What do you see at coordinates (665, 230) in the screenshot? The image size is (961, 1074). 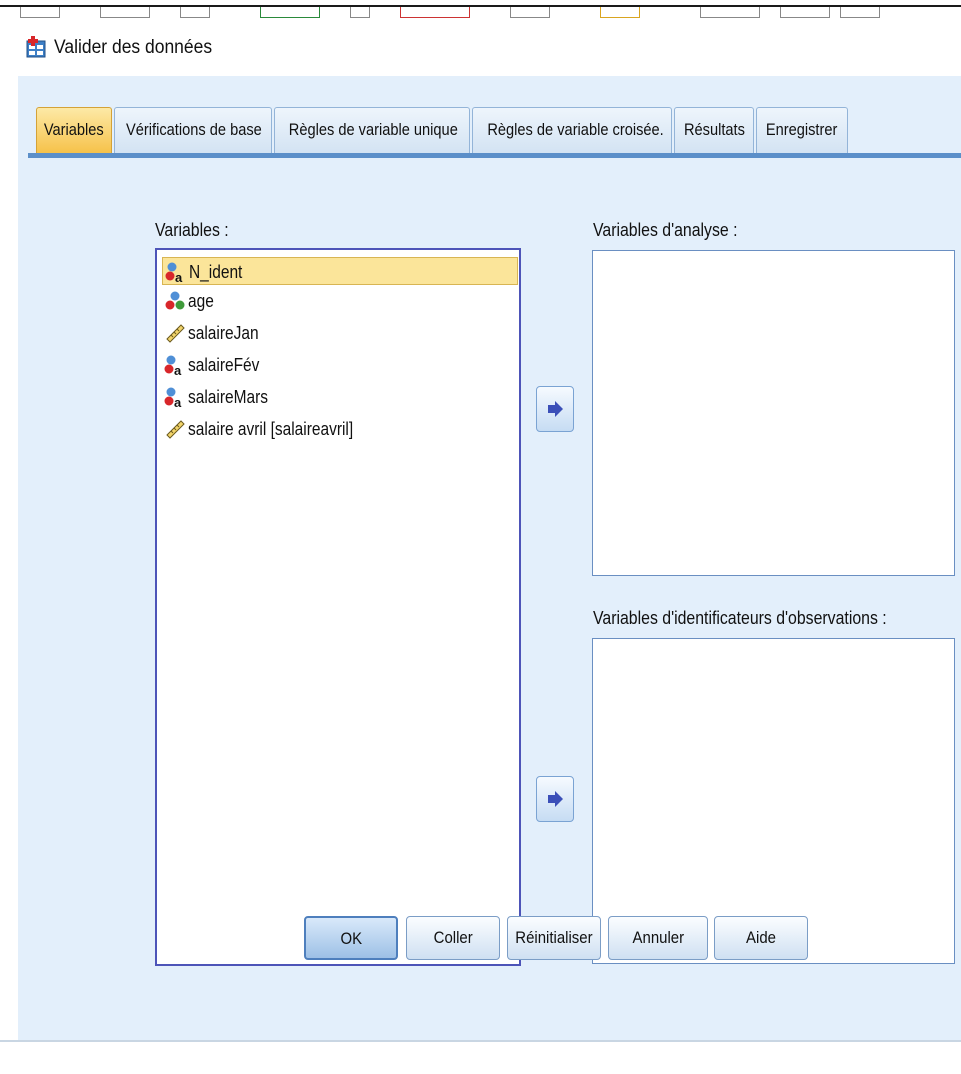 I see `analysis-variables-label: Variables d'analyse :` at bounding box center [665, 230].